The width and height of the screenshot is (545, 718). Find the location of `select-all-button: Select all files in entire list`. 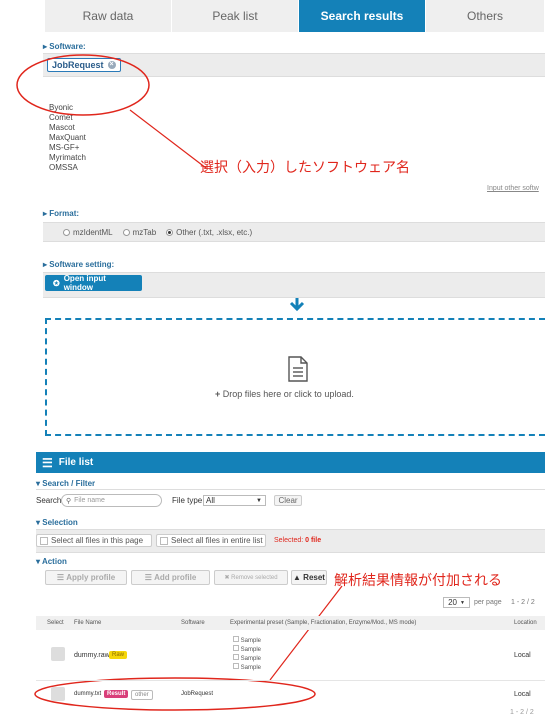

select-all-button: Select all files in entire list is located at coordinates (211, 540).